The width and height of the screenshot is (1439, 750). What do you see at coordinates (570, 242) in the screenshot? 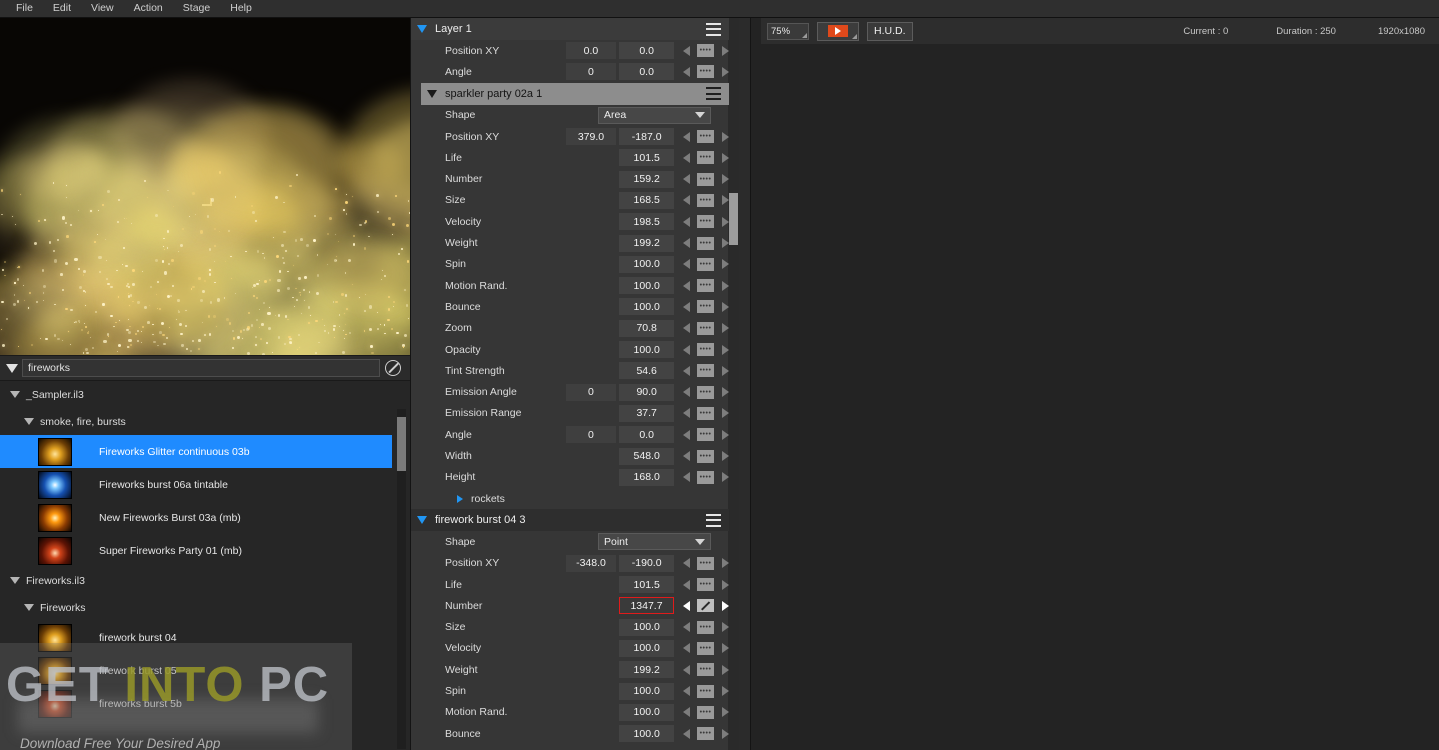
I see `param-row: Weight 199.2 ••••` at bounding box center [570, 242].